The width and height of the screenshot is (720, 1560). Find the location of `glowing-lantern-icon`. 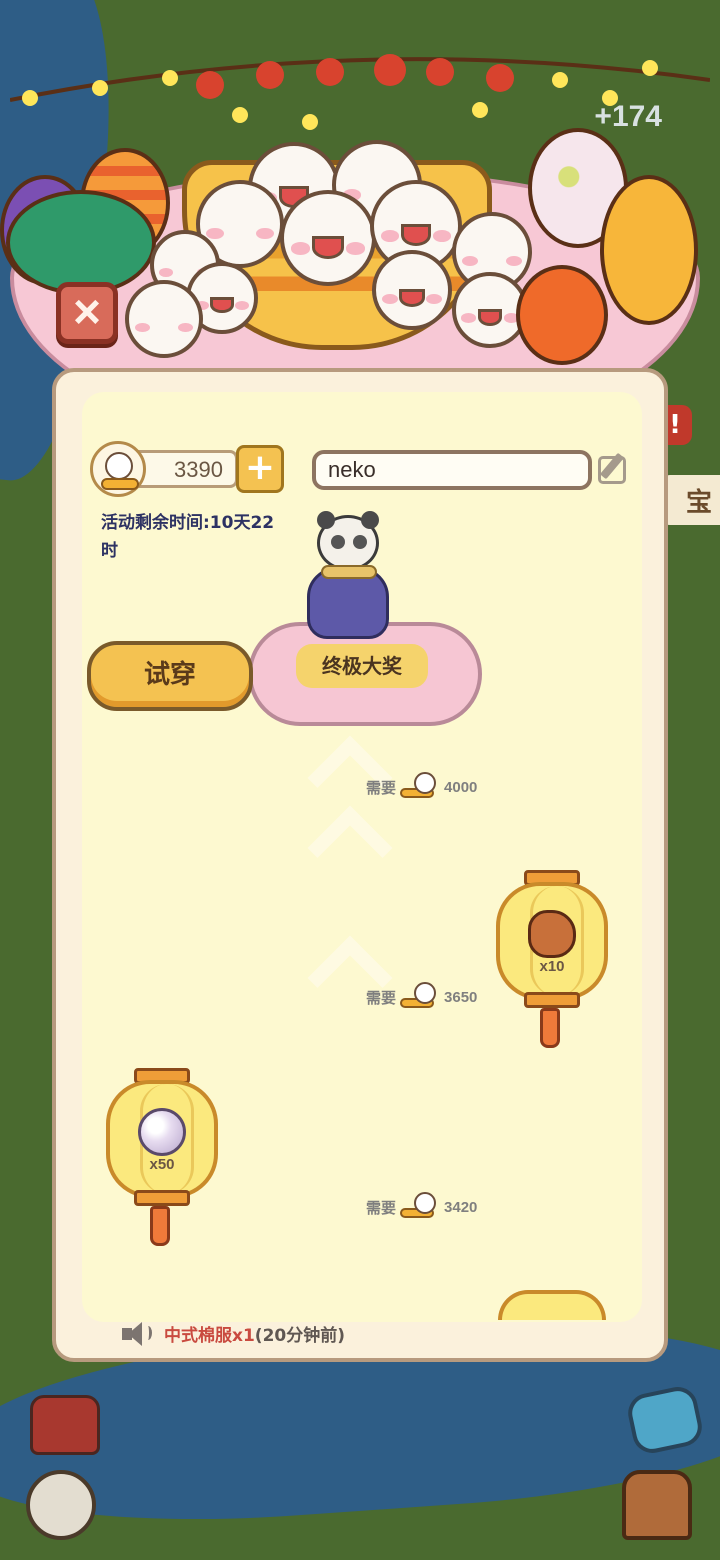

glowing-lantern-icon is located at coordinates (562, 315).